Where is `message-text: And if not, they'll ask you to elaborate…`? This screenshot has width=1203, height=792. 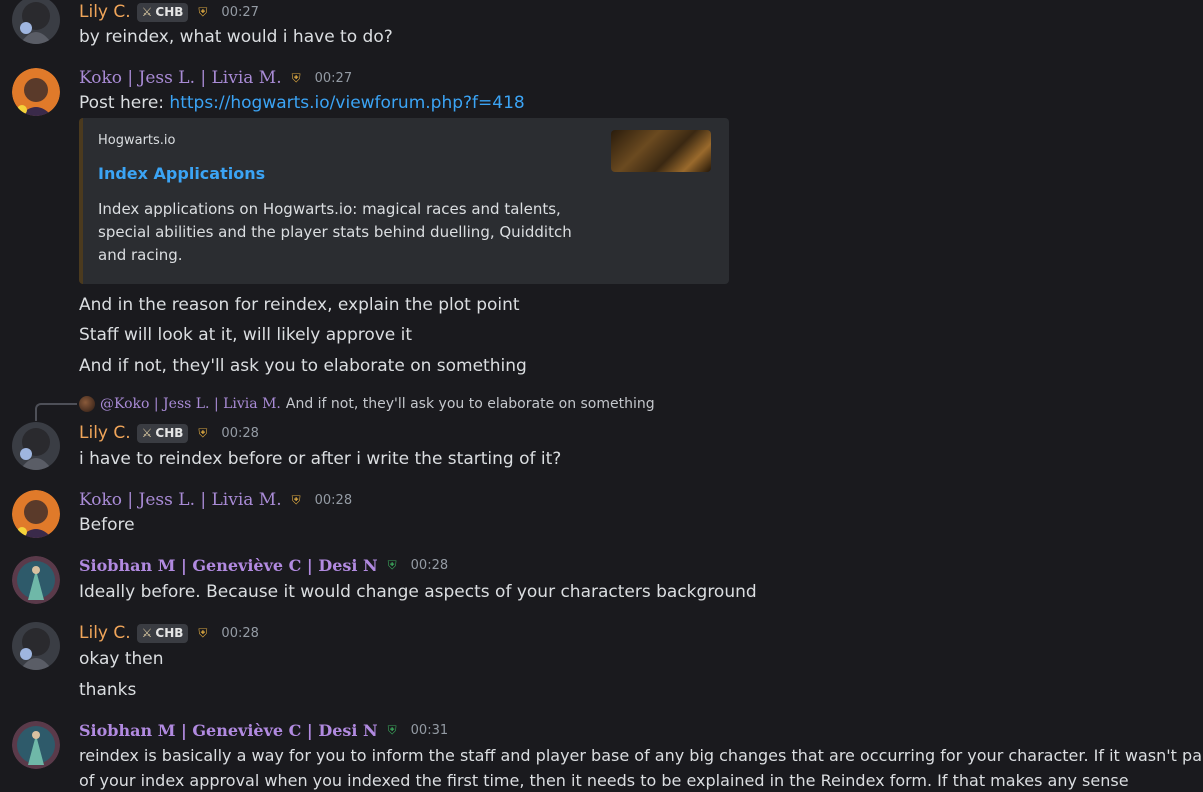 message-text: And if not, they'll ask you to elaborate… is located at coordinates (303, 366).